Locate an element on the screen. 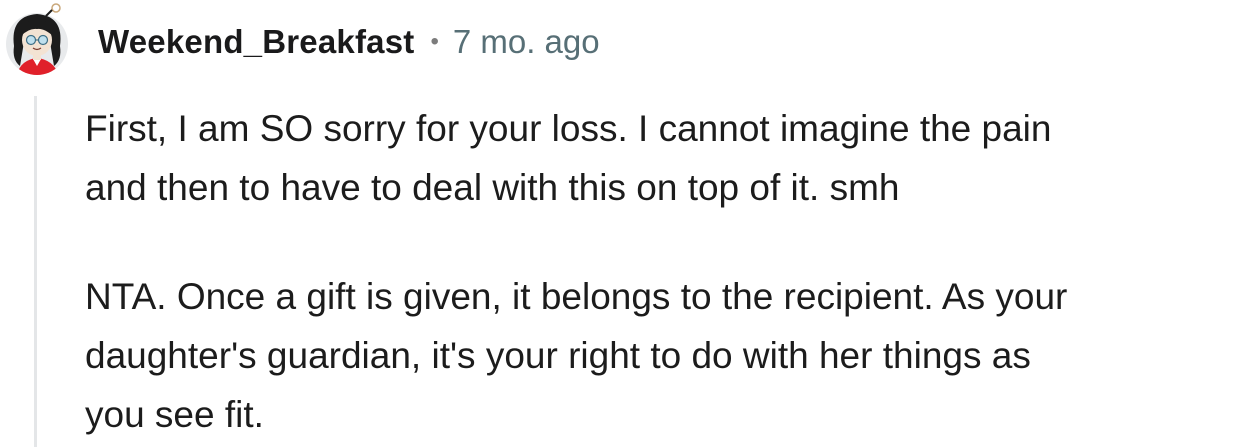 The width and height of the screenshot is (1255, 447). user-avatar is located at coordinates (39, 39).